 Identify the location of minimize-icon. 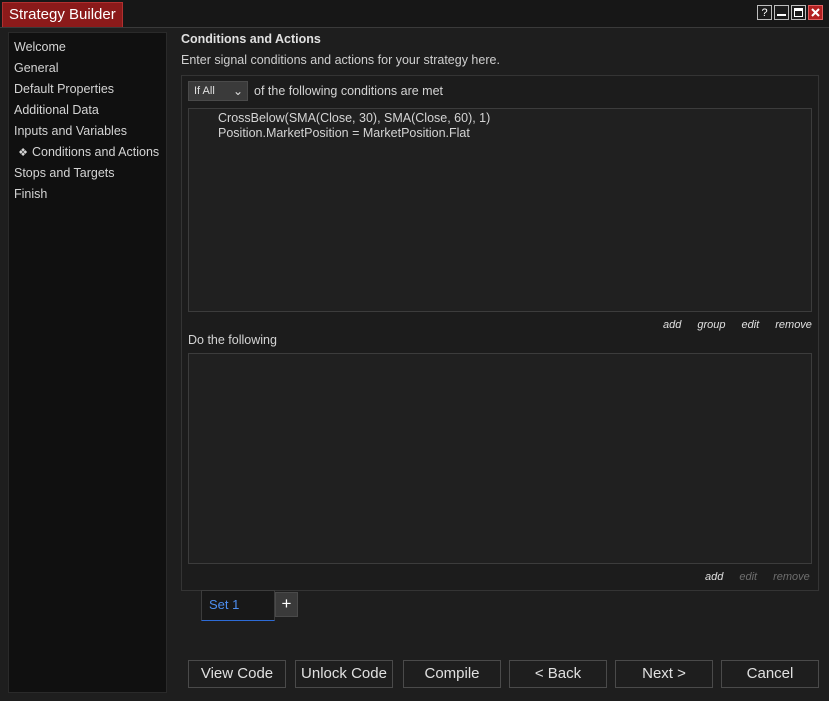
(781, 15).